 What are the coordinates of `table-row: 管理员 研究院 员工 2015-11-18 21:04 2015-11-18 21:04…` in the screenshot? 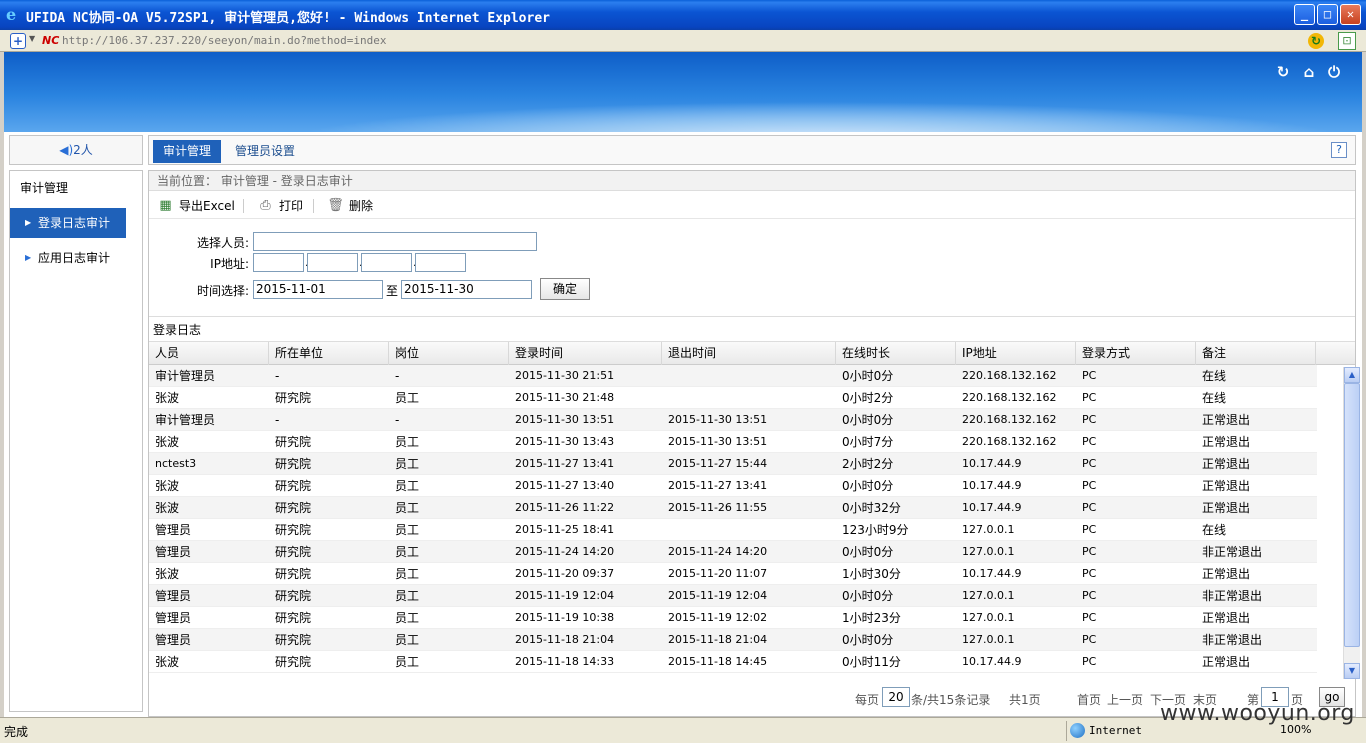 It's located at (733, 640).